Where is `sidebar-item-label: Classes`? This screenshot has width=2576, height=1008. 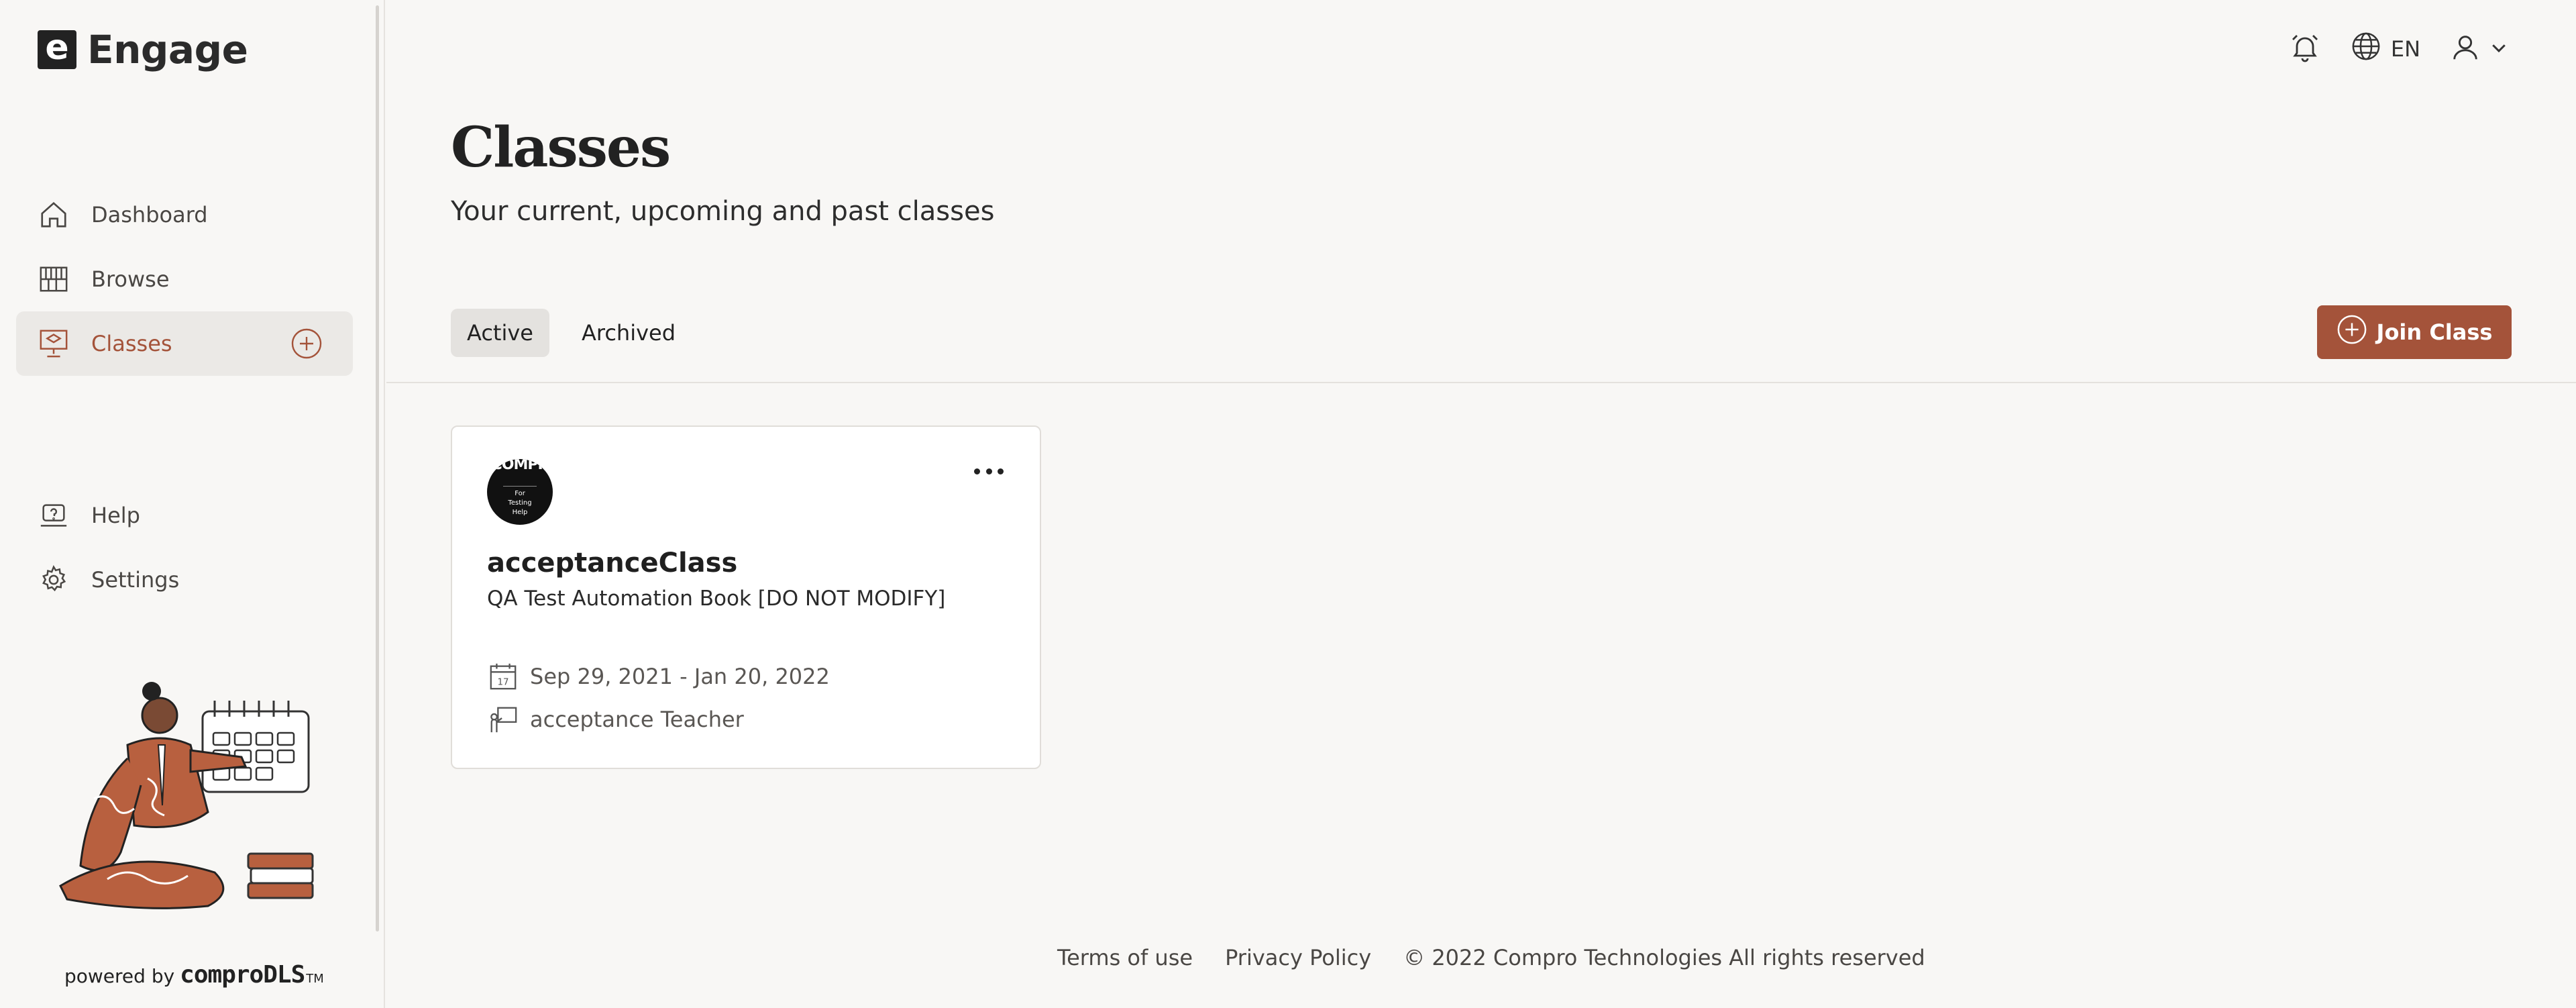
sidebar-item-label: Classes is located at coordinates (131, 343).